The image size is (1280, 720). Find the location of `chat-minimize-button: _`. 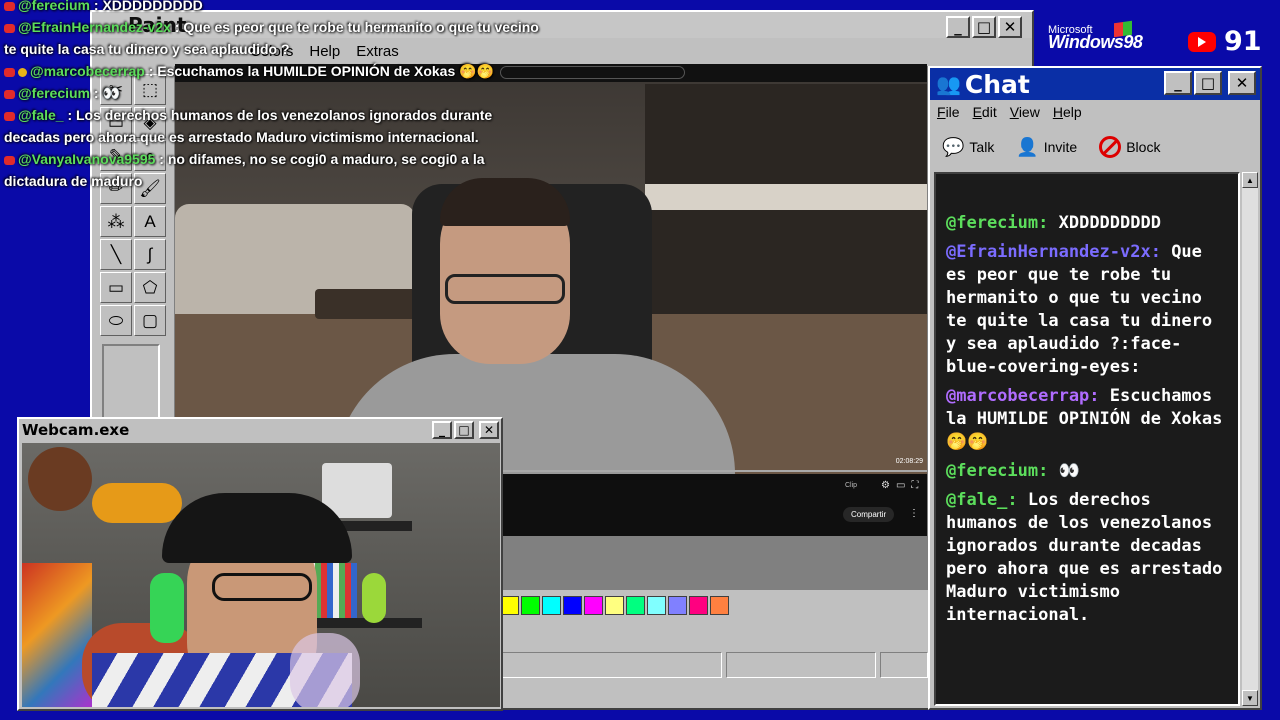

chat-minimize-button: _ is located at coordinates (1178, 83).